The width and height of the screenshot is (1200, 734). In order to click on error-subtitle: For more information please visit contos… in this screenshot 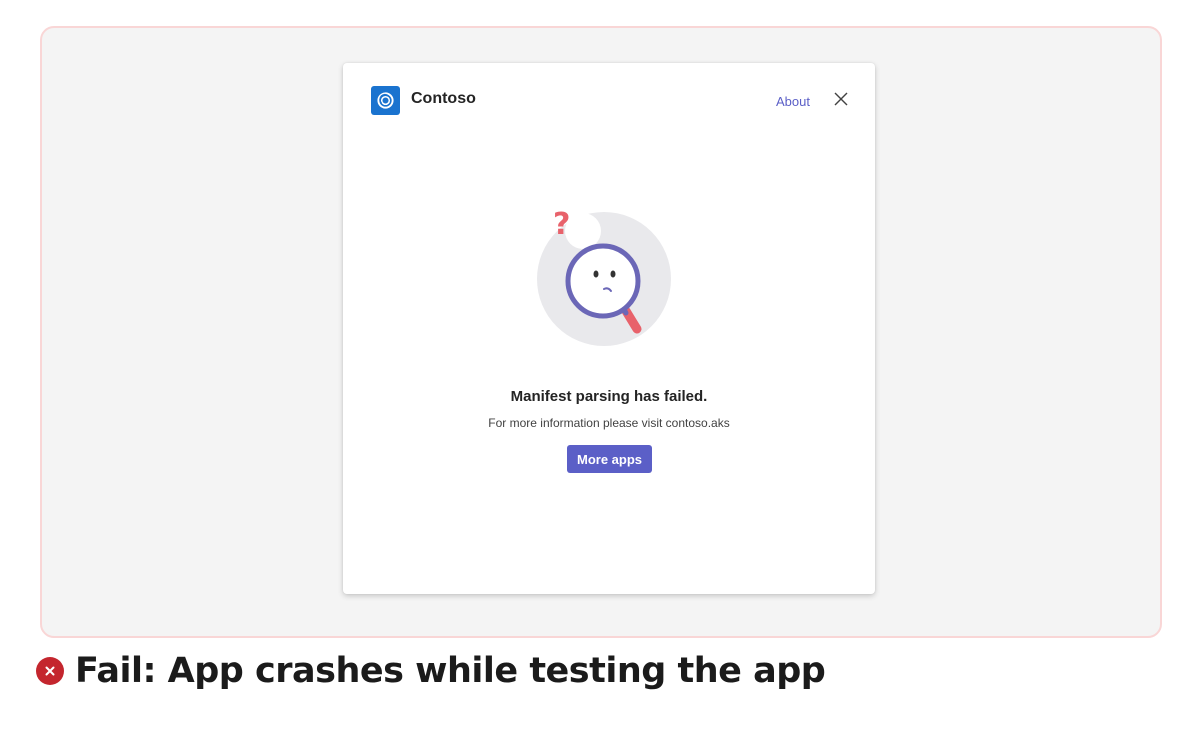, I will do `click(609, 423)`.